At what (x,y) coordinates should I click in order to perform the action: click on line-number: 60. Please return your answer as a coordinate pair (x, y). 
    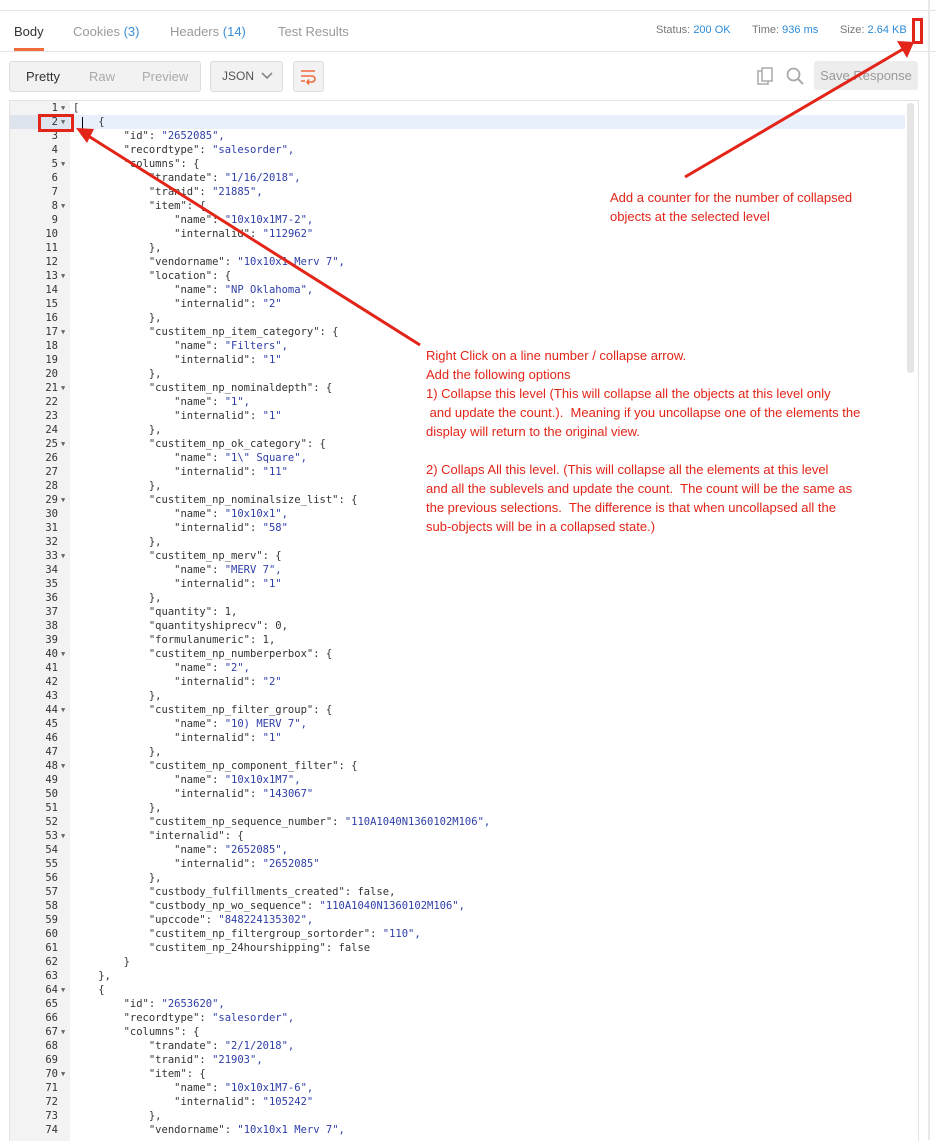
    Looking at the image, I should click on (34, 934).